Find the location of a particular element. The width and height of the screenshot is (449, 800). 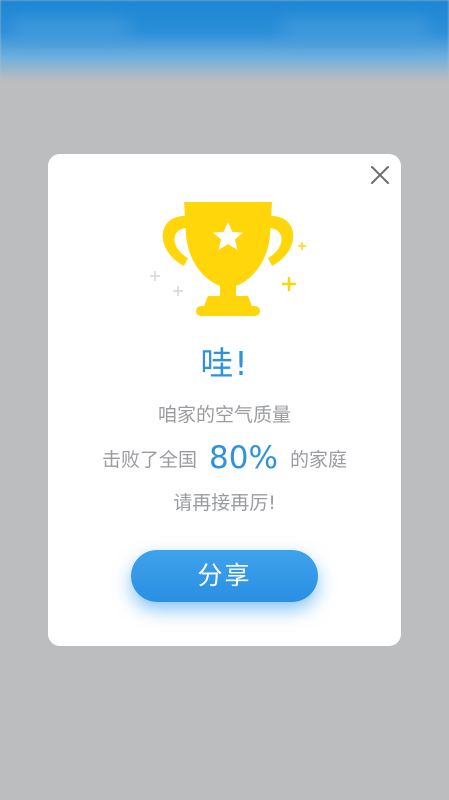

result-text-suffix: 的家庭 is located at coordinates (318, 460).